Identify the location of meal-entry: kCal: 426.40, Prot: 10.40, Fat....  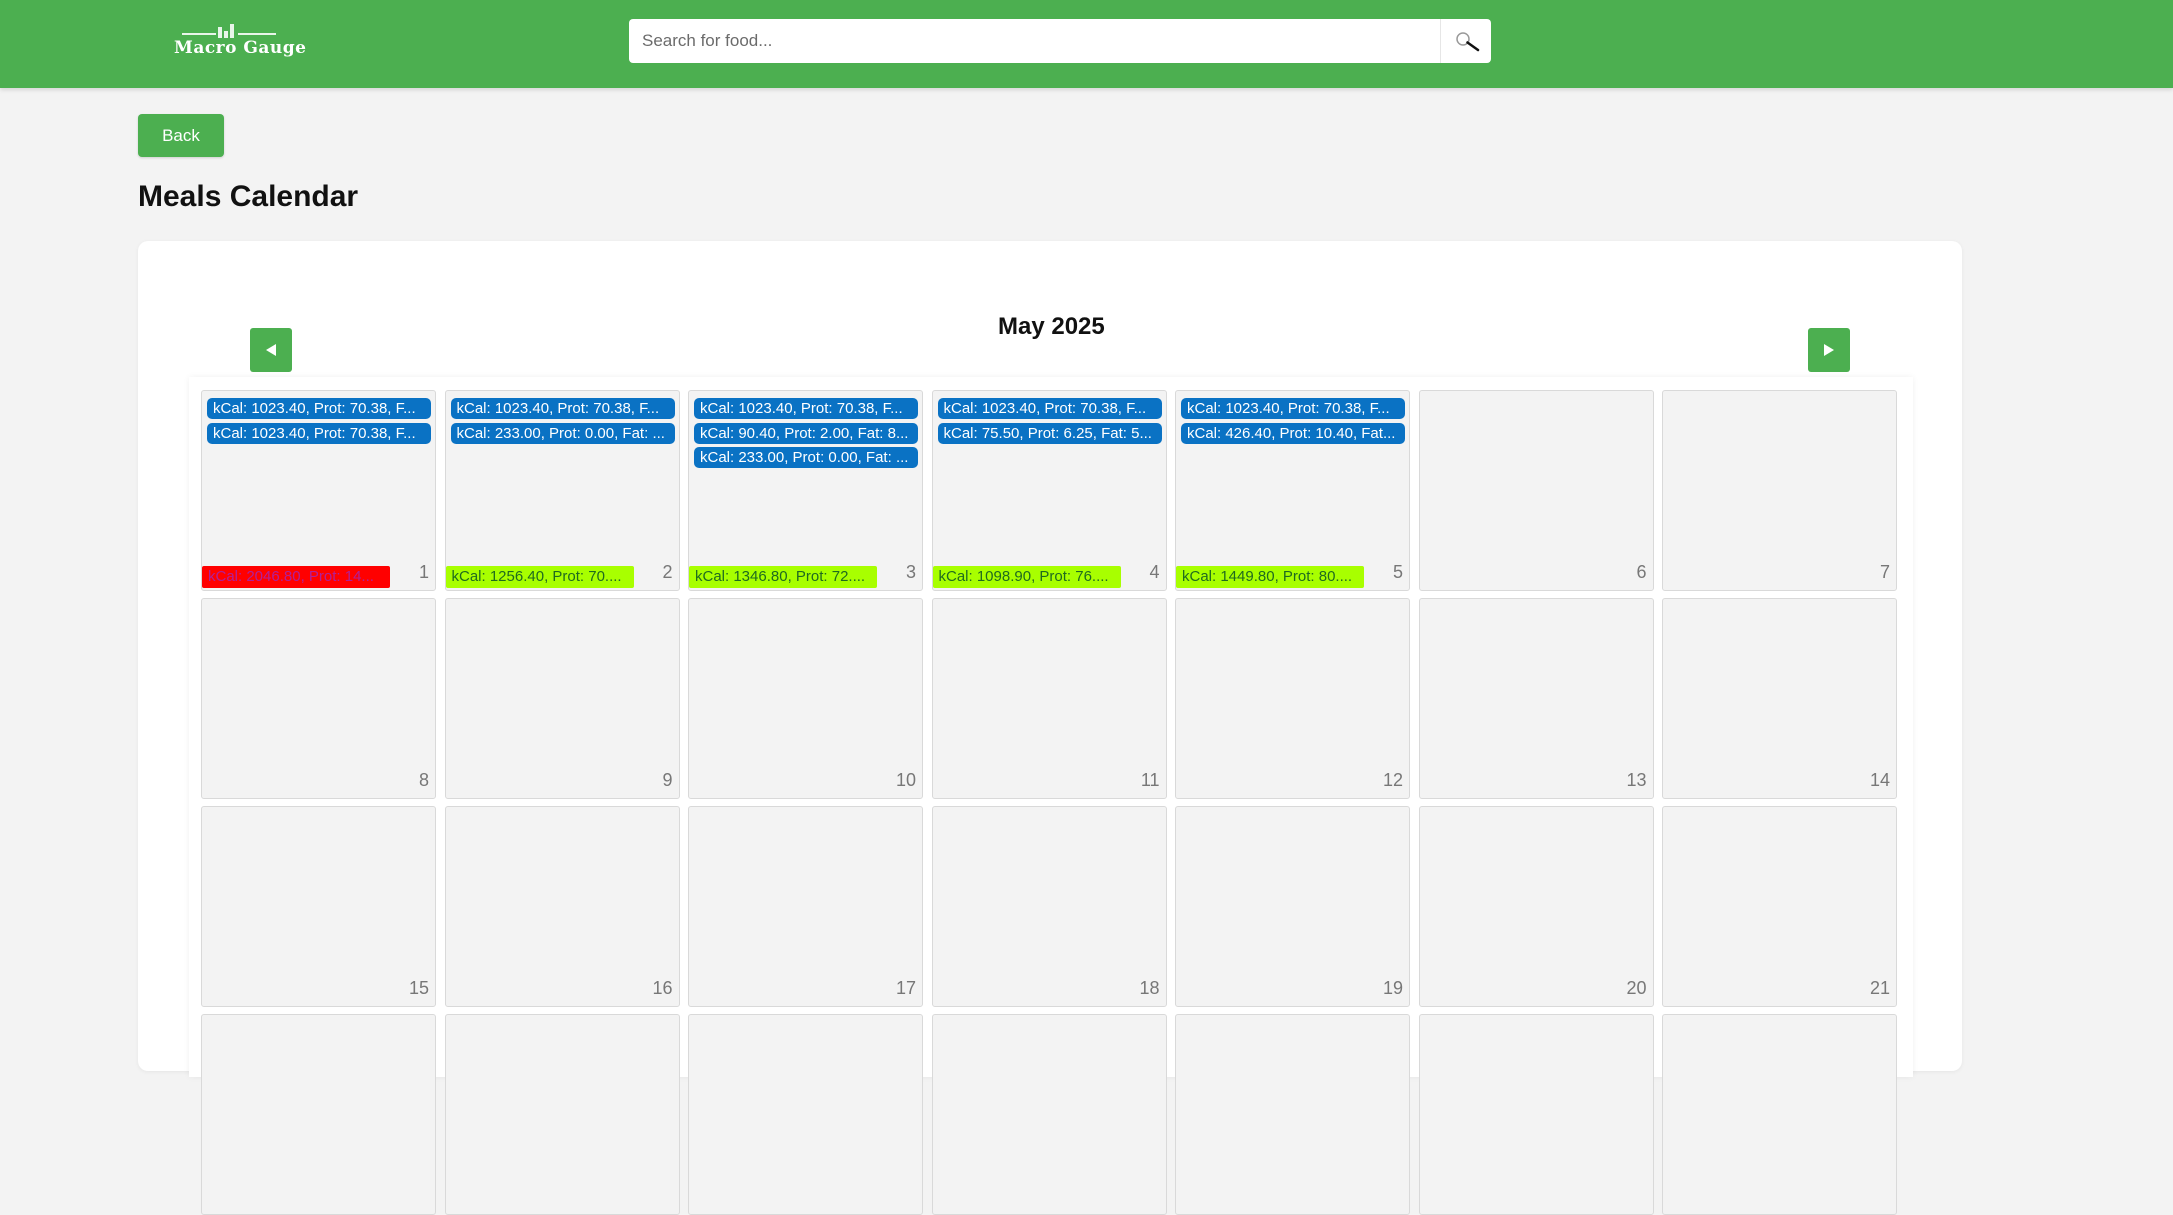
(1293, 433).